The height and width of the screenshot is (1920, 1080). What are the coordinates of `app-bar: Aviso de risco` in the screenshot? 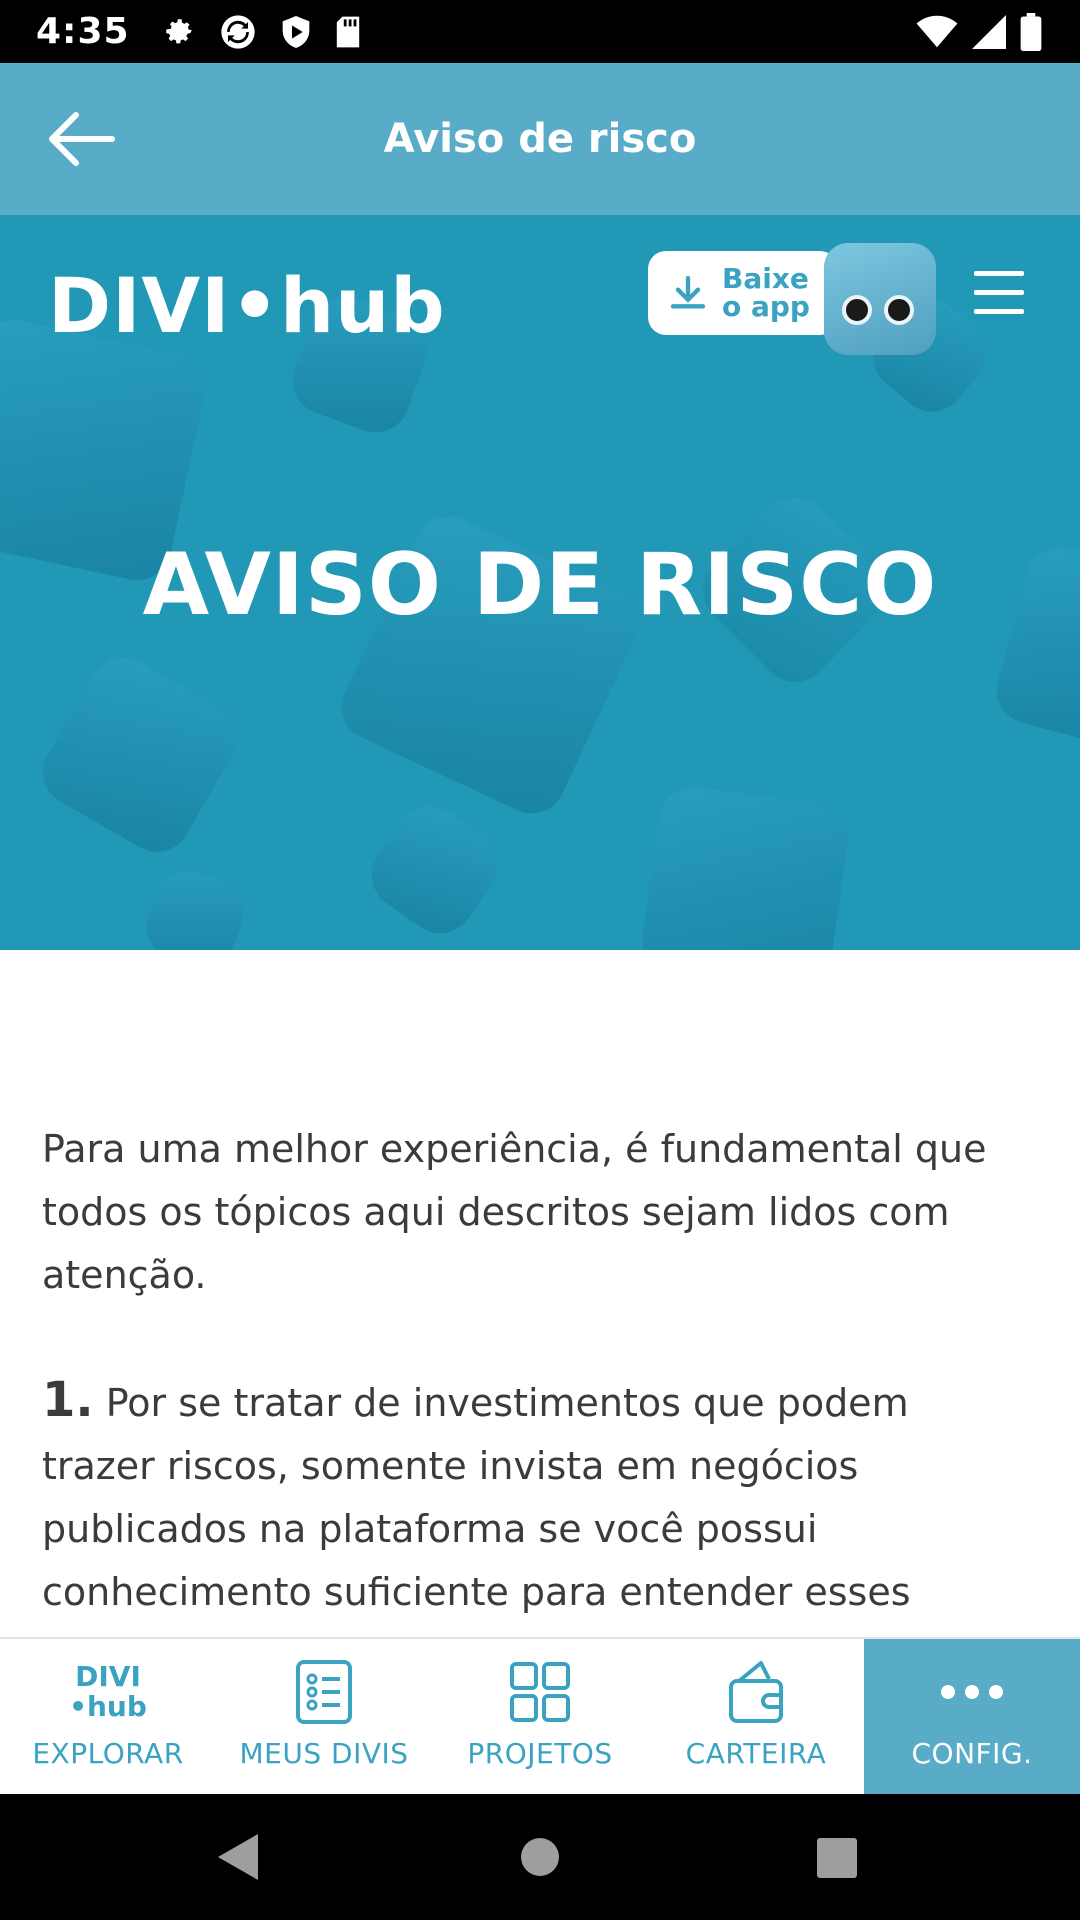 It's located at (540, 139).